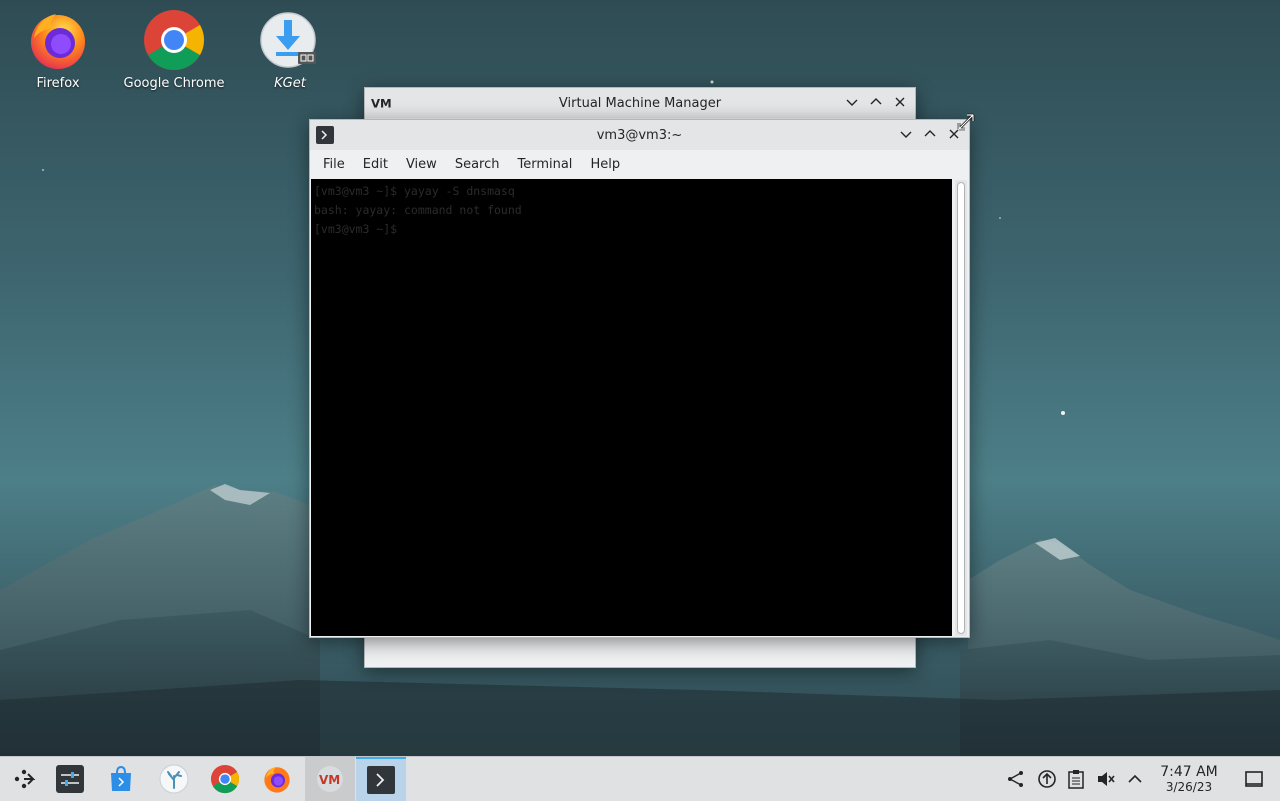 This screenshot has width=1280, height=801. I want to click on svg-text: VM, so click(329, 780).